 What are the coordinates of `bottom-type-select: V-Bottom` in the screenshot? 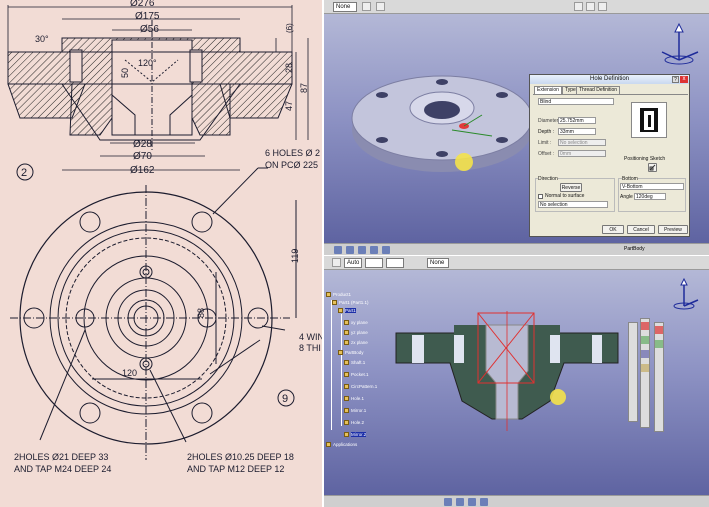 It's located at (652, 186).